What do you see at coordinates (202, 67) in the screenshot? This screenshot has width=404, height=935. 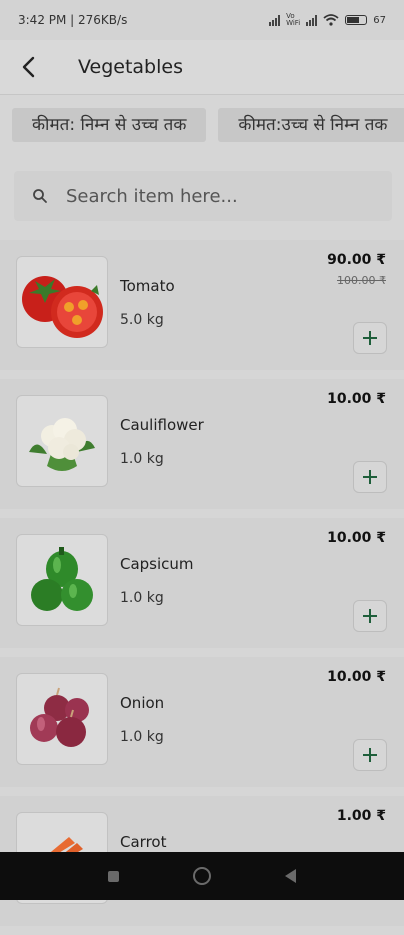 I see `app-bar: Vegetables` at bounding box center [202, 67].